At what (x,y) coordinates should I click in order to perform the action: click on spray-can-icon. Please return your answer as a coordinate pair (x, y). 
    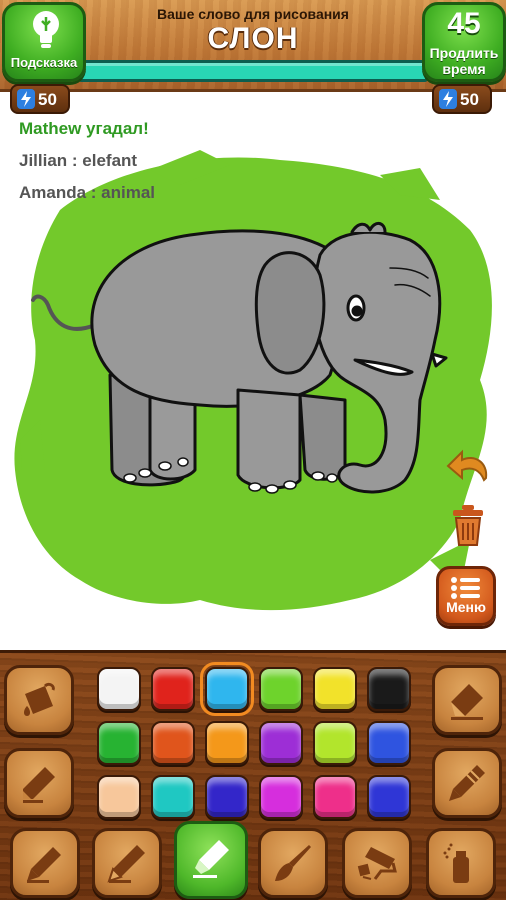
    Looking at the image, I should click on (456, 863).